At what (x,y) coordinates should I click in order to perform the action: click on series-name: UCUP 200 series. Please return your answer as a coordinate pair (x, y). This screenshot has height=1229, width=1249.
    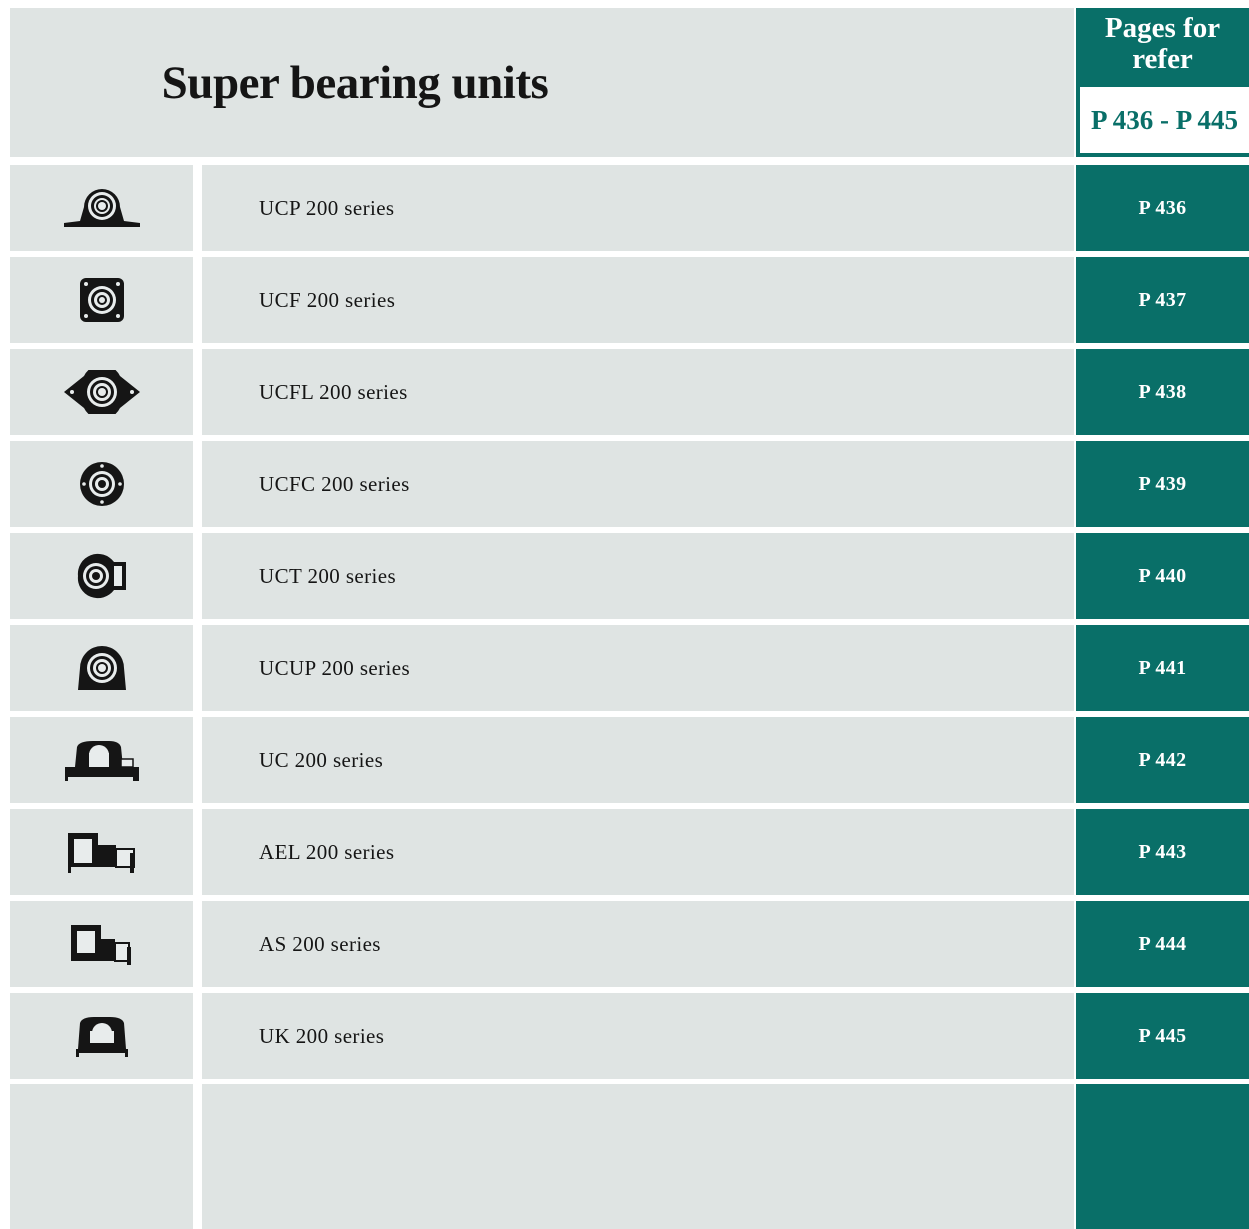
    Looking at the image, I should click on (335, 668).